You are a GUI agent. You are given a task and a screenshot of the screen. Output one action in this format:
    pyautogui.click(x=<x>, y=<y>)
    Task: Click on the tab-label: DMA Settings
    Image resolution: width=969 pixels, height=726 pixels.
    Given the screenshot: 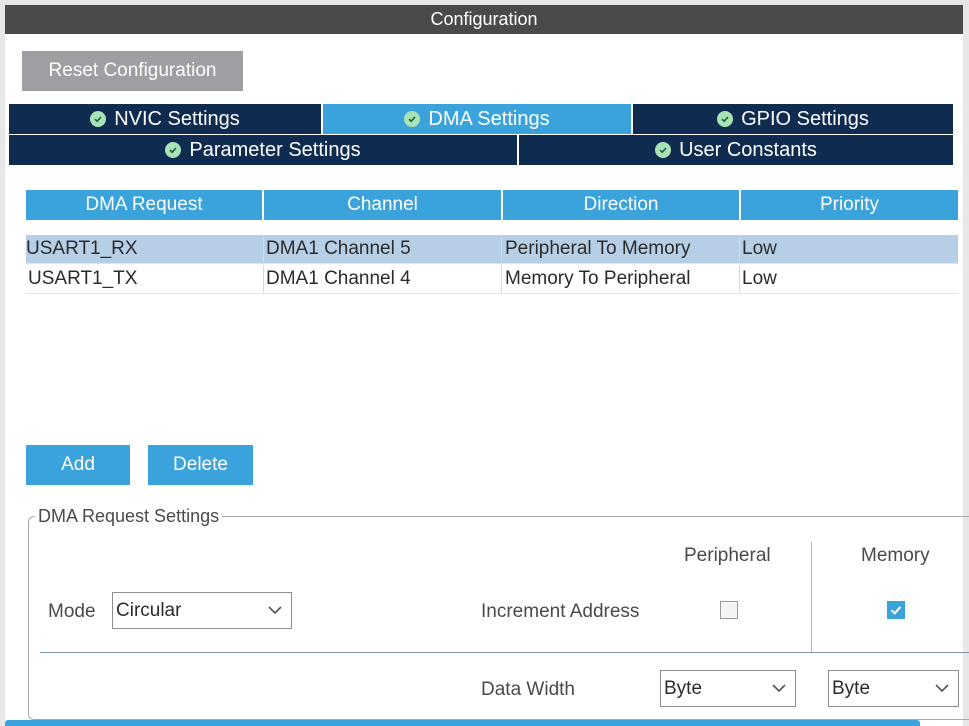 What is the action you would take?
    pyautogui.click(x=489, y=118)
    